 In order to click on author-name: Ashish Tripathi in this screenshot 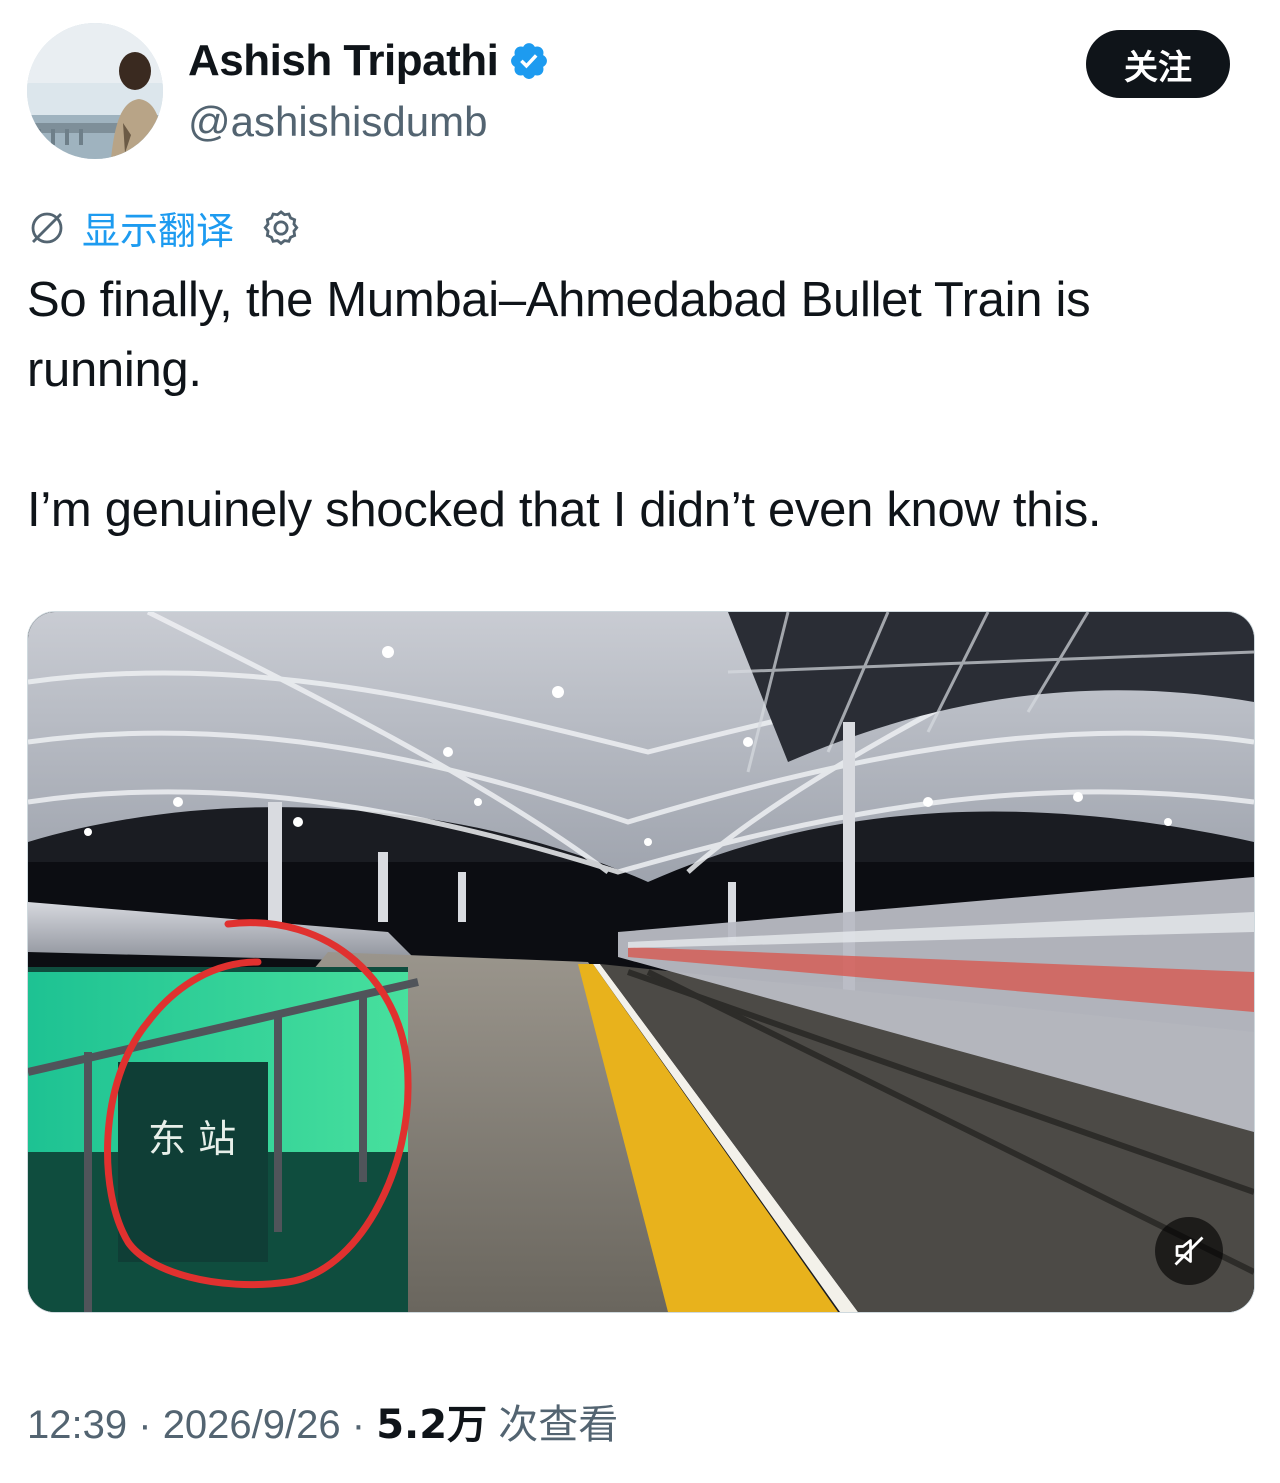, I will do `click(343, 61)`.